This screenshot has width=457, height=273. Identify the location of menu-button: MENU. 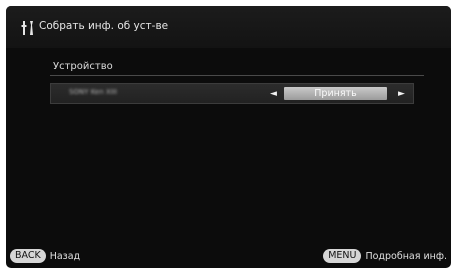
(342, 256).